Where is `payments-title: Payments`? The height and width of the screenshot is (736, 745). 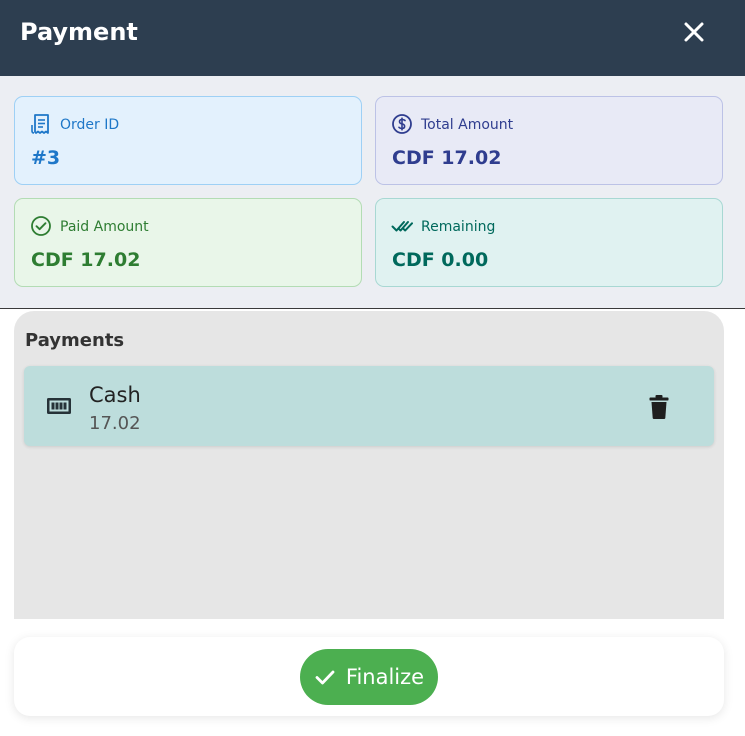 payments-title: Payments is located at coordinates (75, 340).